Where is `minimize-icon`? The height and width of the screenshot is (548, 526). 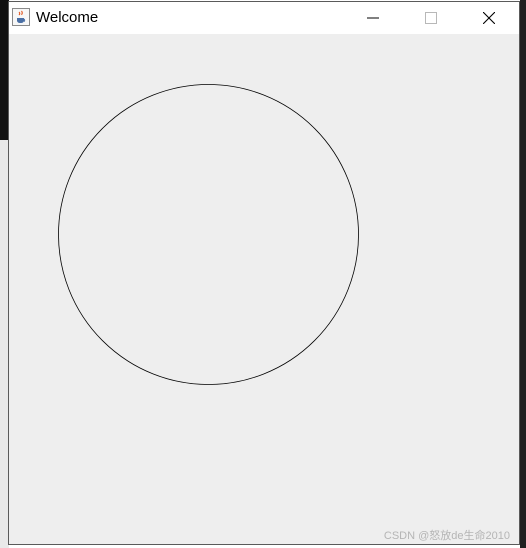 minimize-icon is located at coordinates (373, 18).